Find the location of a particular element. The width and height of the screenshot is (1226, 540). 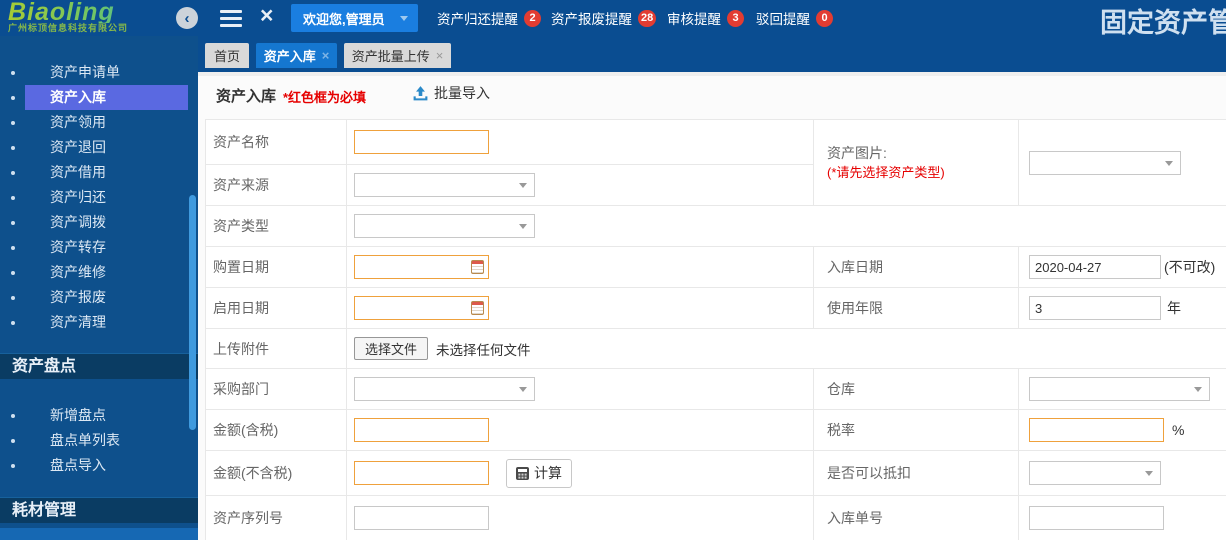

form-row: 入库日期 (不可改) is located at coordinates (1019, 267).